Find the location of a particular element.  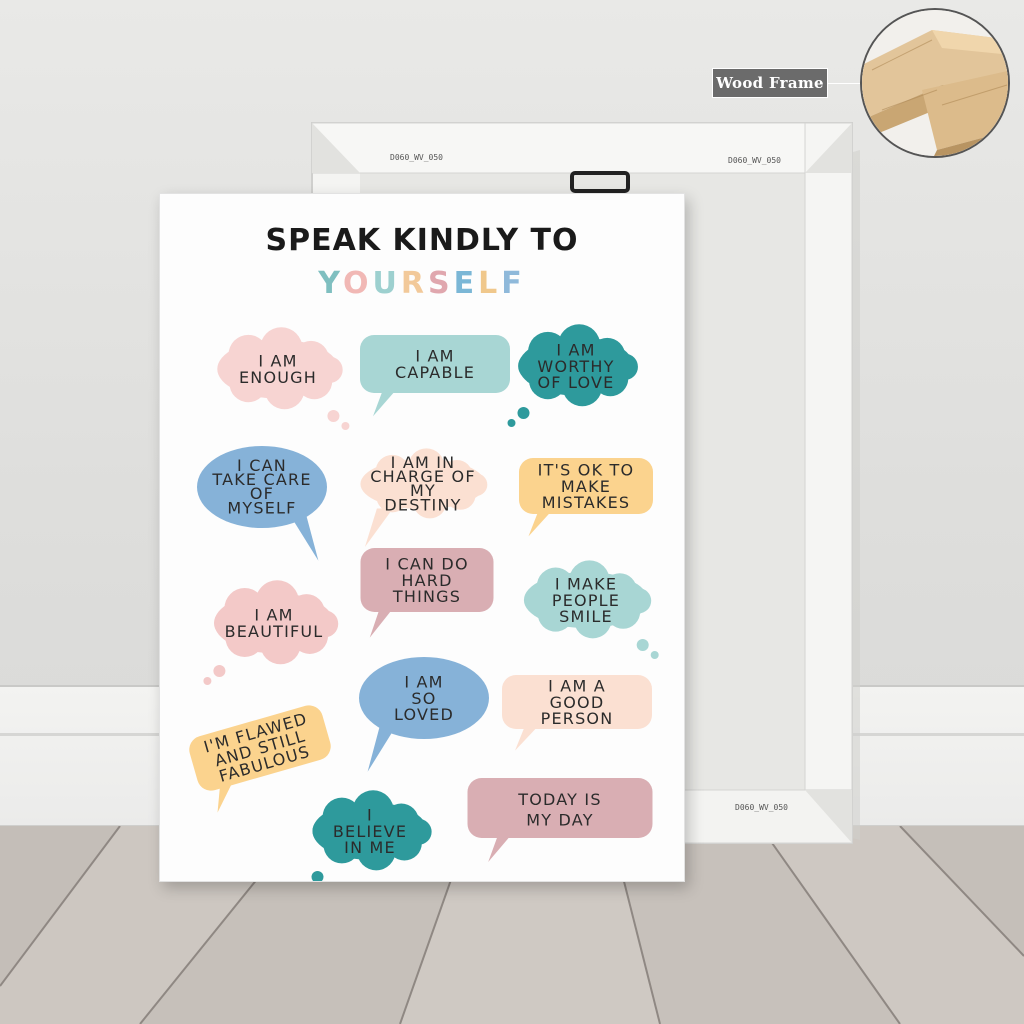

affirmation-bubble: I AMENOUGH is located at coordinates (283, 378).